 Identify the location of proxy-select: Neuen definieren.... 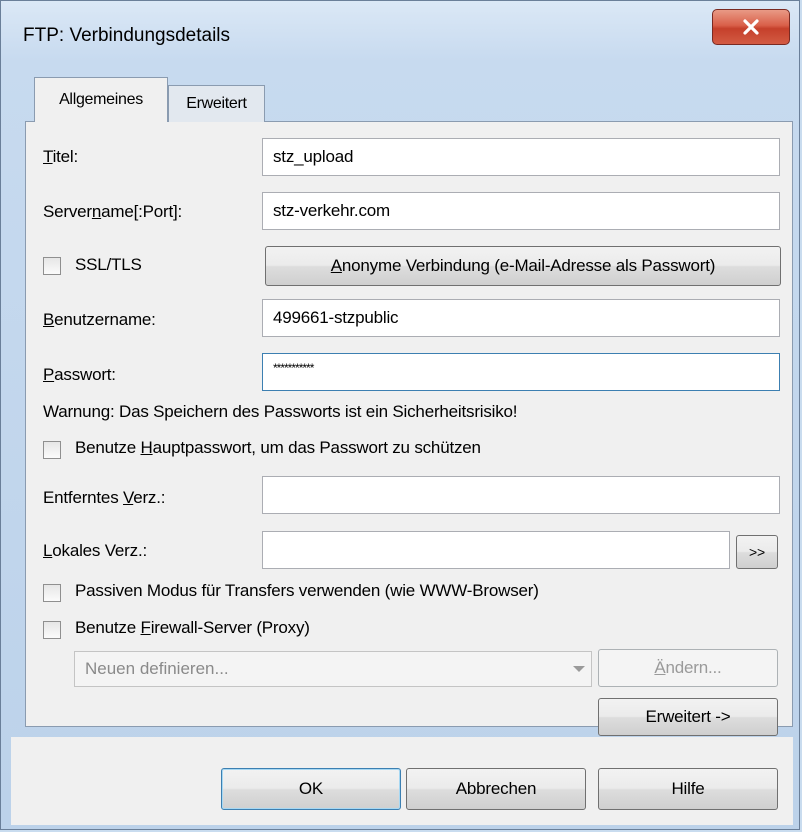
(333, 669).